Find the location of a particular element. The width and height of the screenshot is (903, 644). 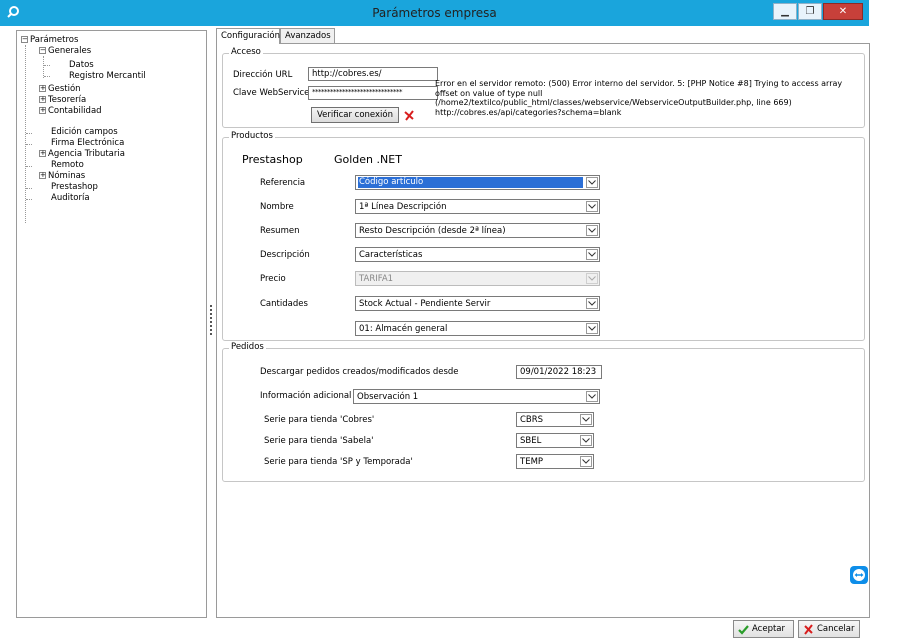

tree-item-tesoreria: + Tesorería is located at coordinates (62, 100).